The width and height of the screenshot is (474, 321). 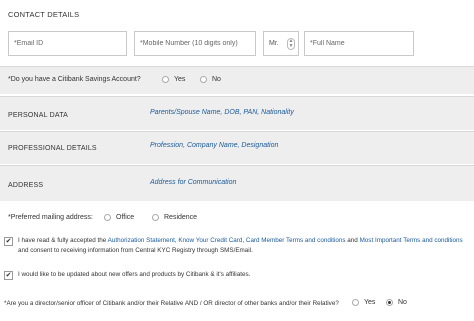 I want to click on director-yes-radio, so click(x=355, y=302).